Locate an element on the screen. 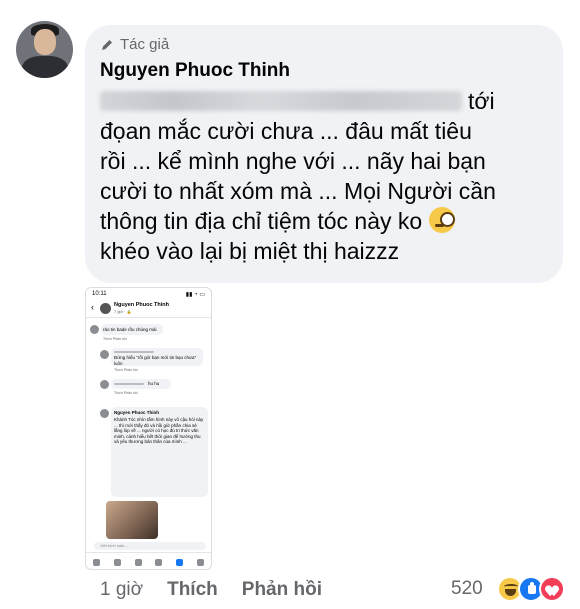 The height and width of the screenshot is (609, 580). author-badge: Tác giả is located at coordinates (134, 44).